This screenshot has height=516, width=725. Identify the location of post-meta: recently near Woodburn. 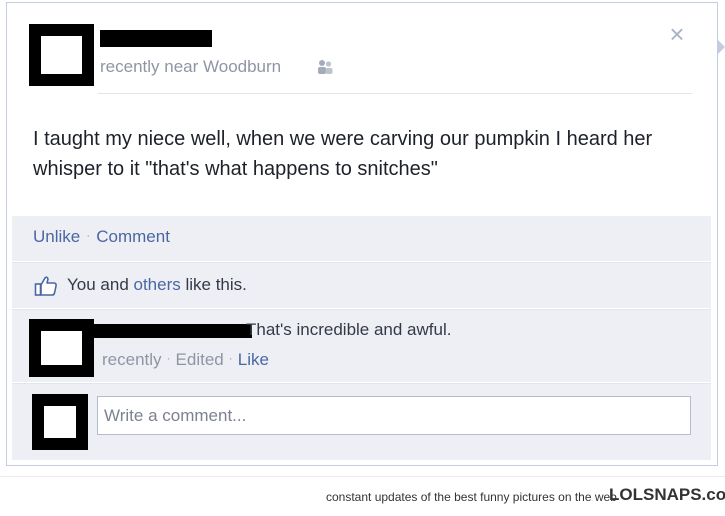
(191, 66).